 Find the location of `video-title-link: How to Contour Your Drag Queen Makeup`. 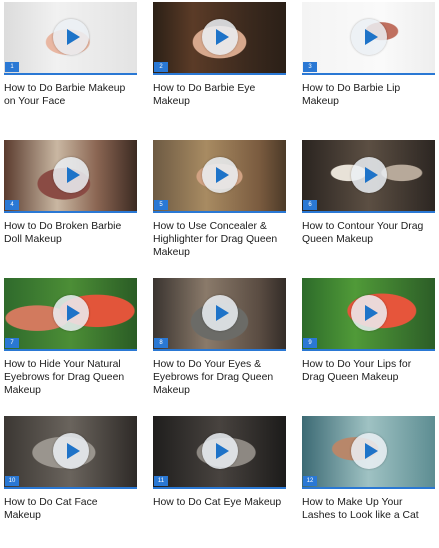

video-title-link: How to Contour Your Drag Queen Makeup is located at coordinates (368, 233).